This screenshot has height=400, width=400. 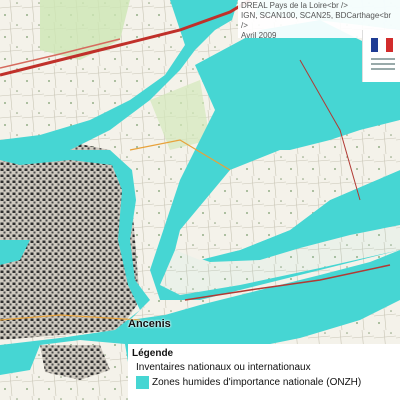 What do you see at coordinates (223, 367) in the screenshot?
I see `legend-group-label: Inventaires nationaux ou internationaux` at bounding box center [223, 367].